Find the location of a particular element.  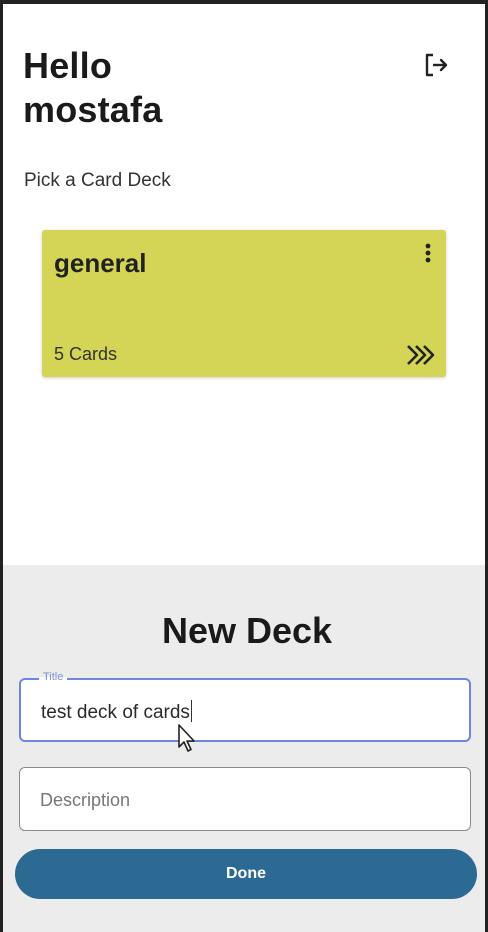

logout-button is located at coordinates (436, 65).